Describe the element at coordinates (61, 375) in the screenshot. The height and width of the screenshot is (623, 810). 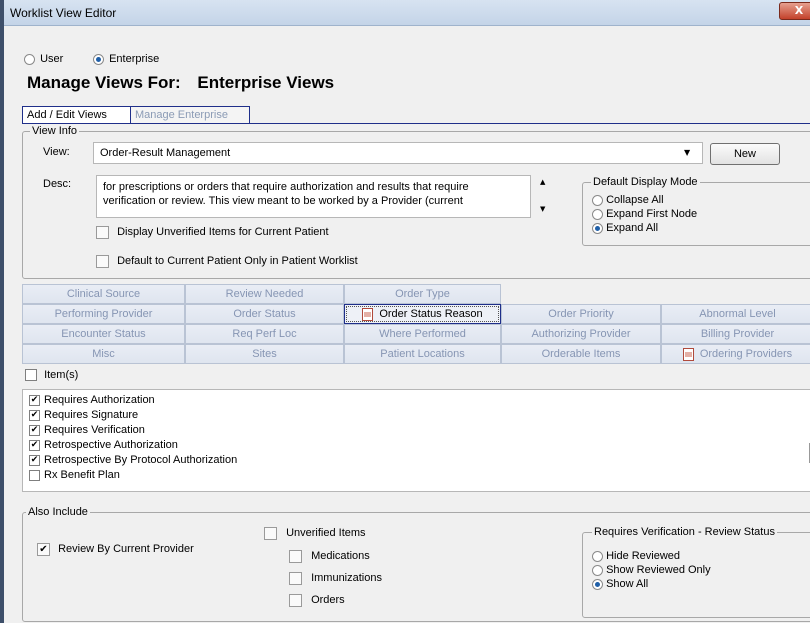
I see `items-header-label: Item(s)` at that location.